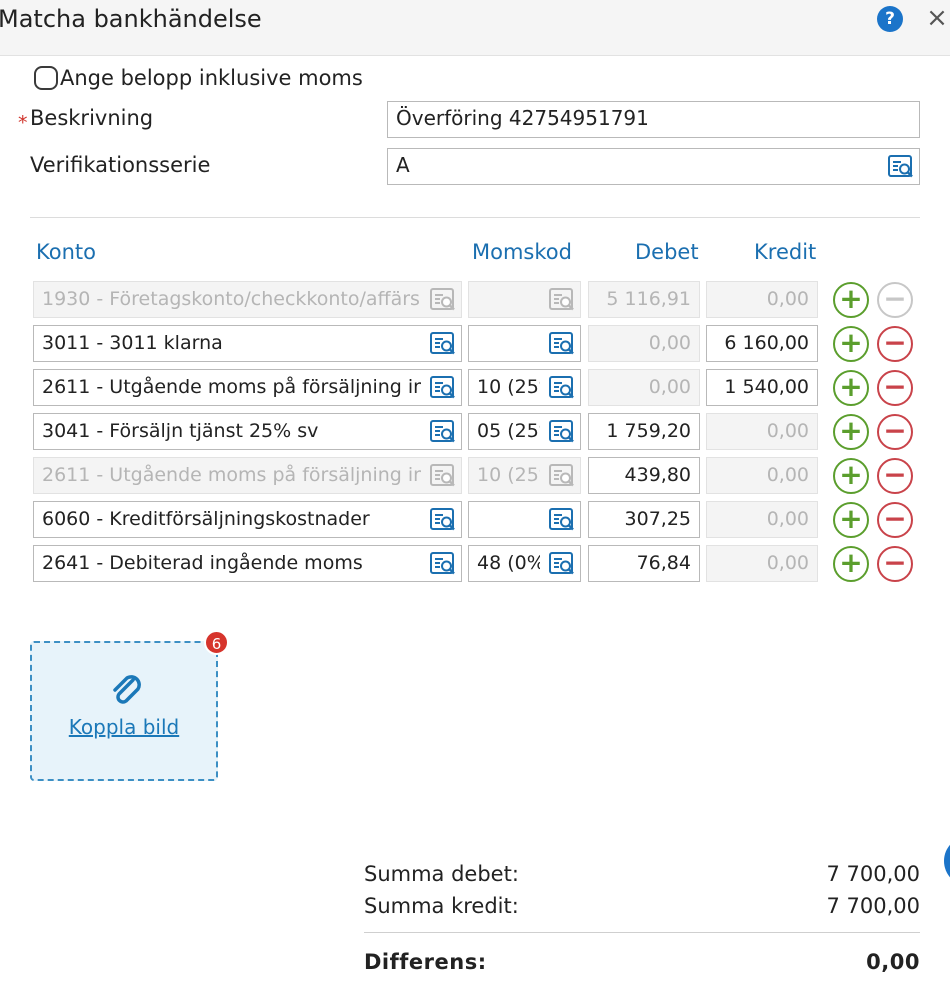 This screenshot has height=999, width=950. What do you see at coordinates (667, 252) in the screenshot?
I see `col-header-debit: Debet` at bounding box center [667, 252].